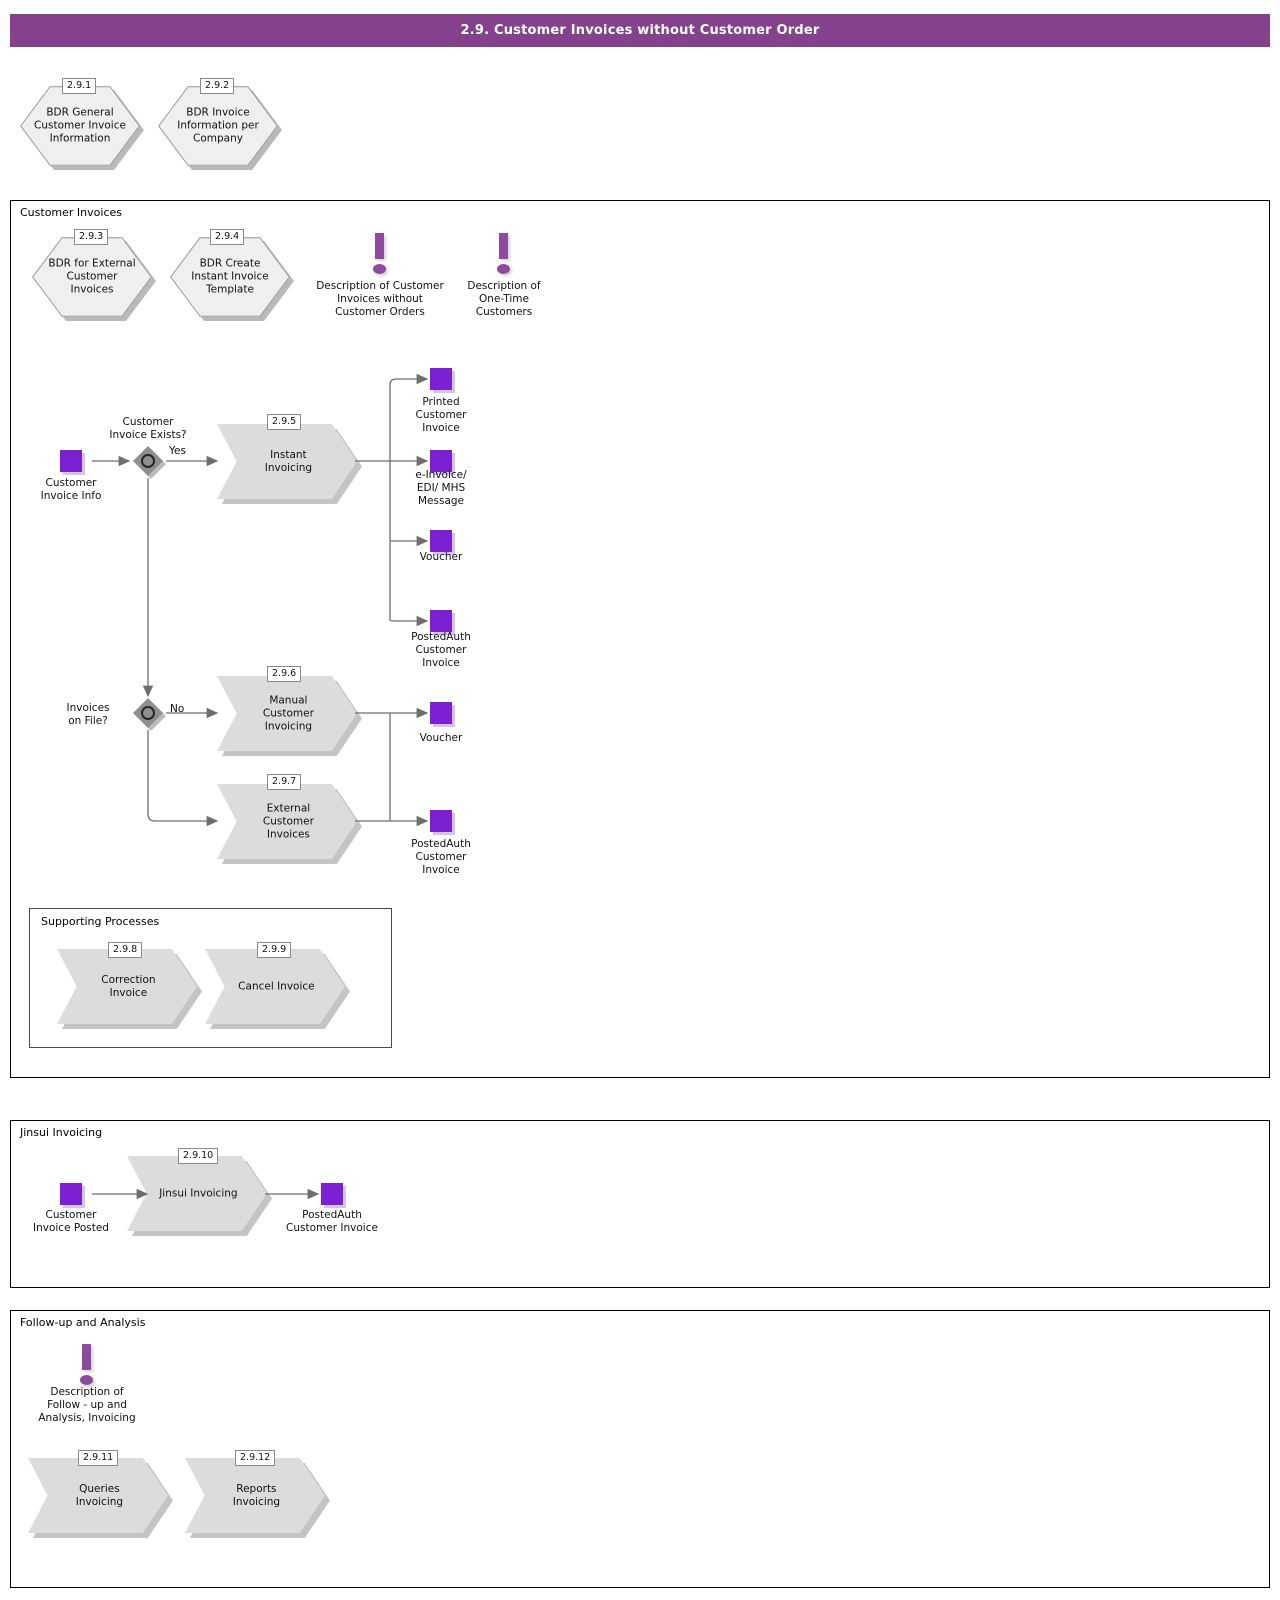  Describe the element at coordinates (198, 1156) in the screenshot. I see `badge-2-9-10: 2.9.10` at that location.